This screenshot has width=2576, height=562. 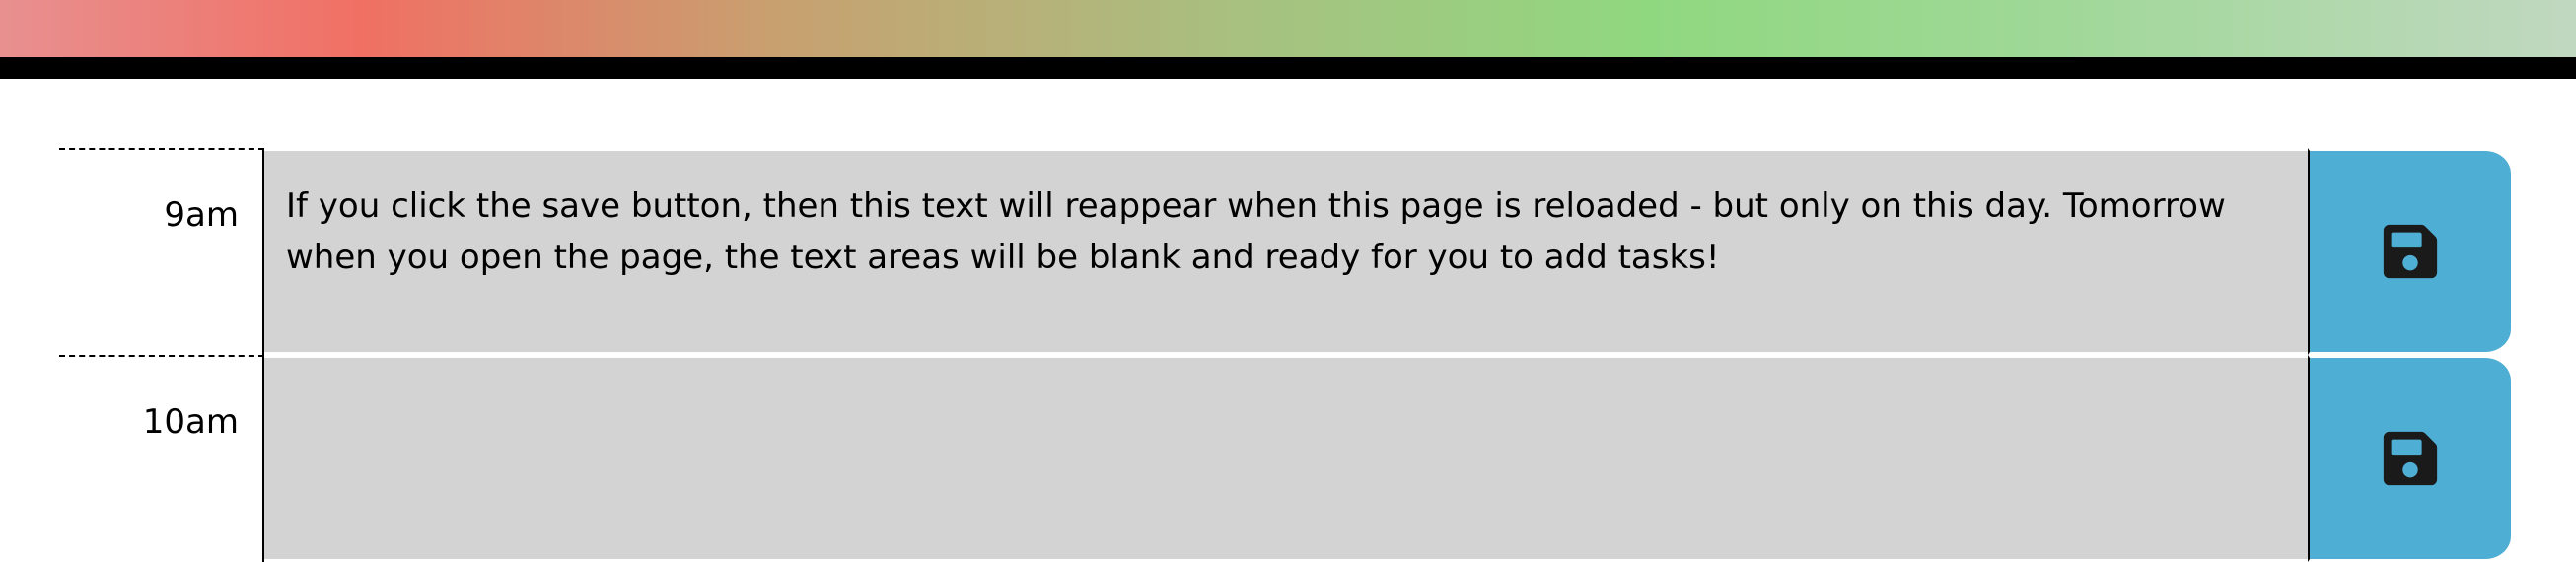 I want to click on hour-label: 10am, so click(x=162, y=458).